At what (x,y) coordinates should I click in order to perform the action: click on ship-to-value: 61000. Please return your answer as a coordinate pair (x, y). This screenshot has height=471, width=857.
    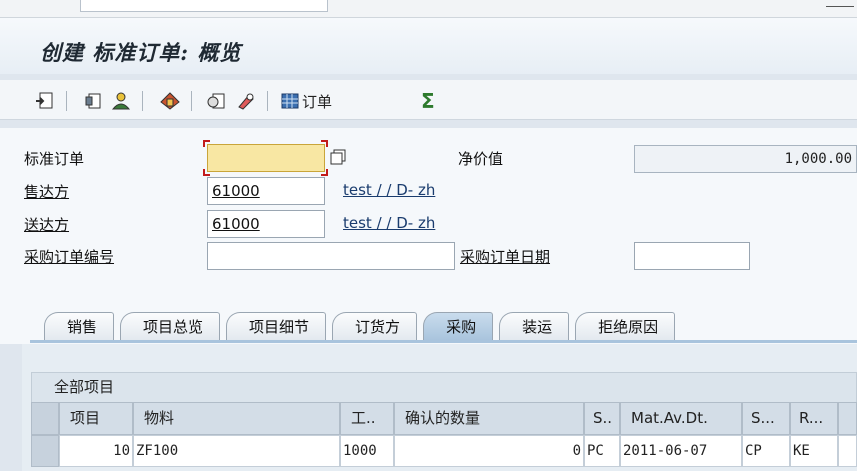
    Looking at the image, I should click on (236, 224).